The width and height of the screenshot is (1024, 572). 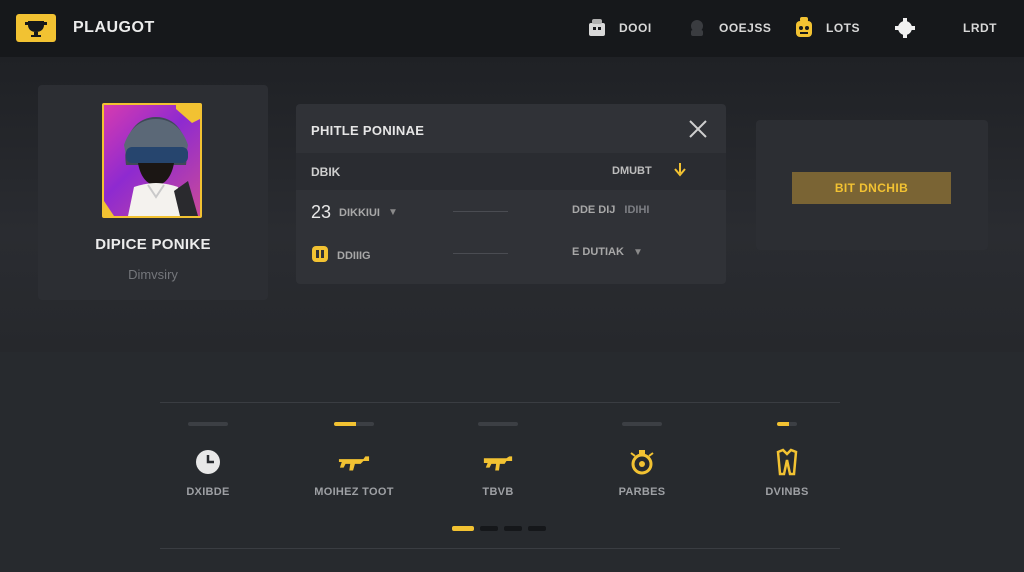 I want to click on category-label: DXIBDE, so click(x=208, y=492).